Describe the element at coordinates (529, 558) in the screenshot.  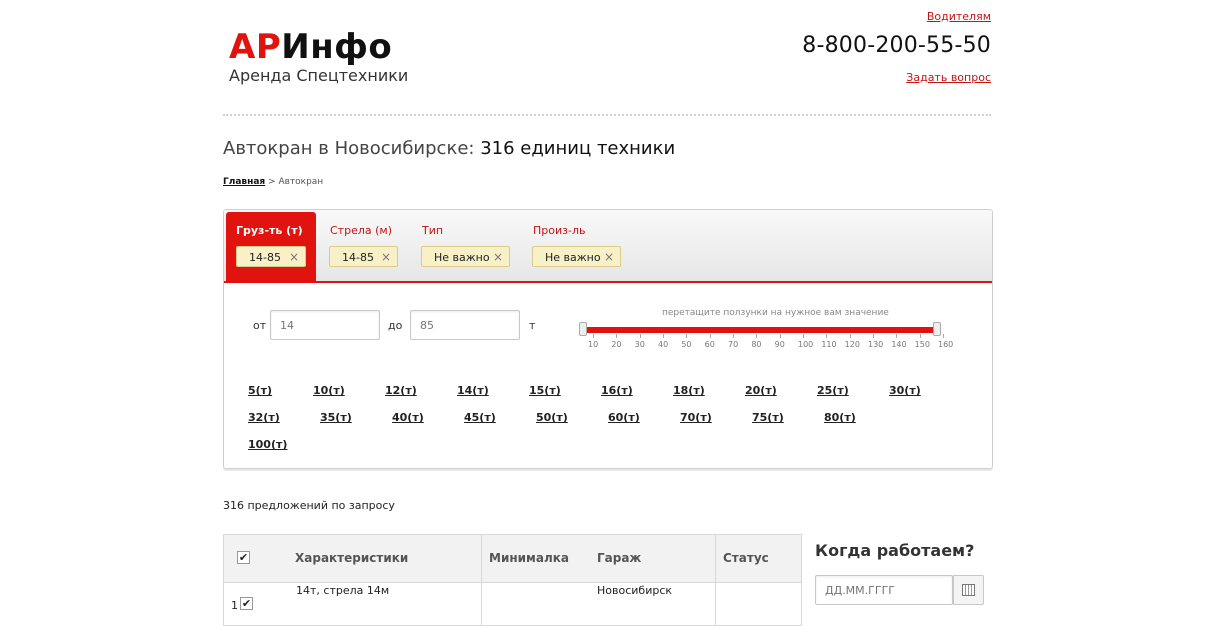
I see `column-header-min: Минималка` at that location.